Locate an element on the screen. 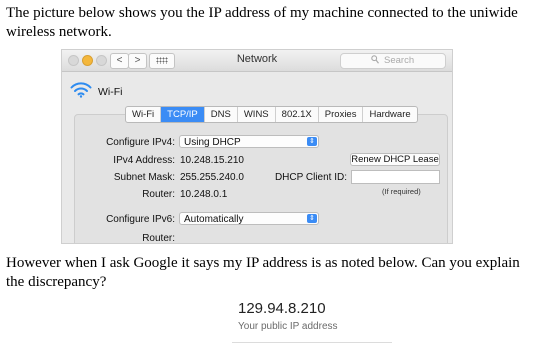  configure-ipv6-select: Automatically ⇕ is located at coordinates (249, 218).